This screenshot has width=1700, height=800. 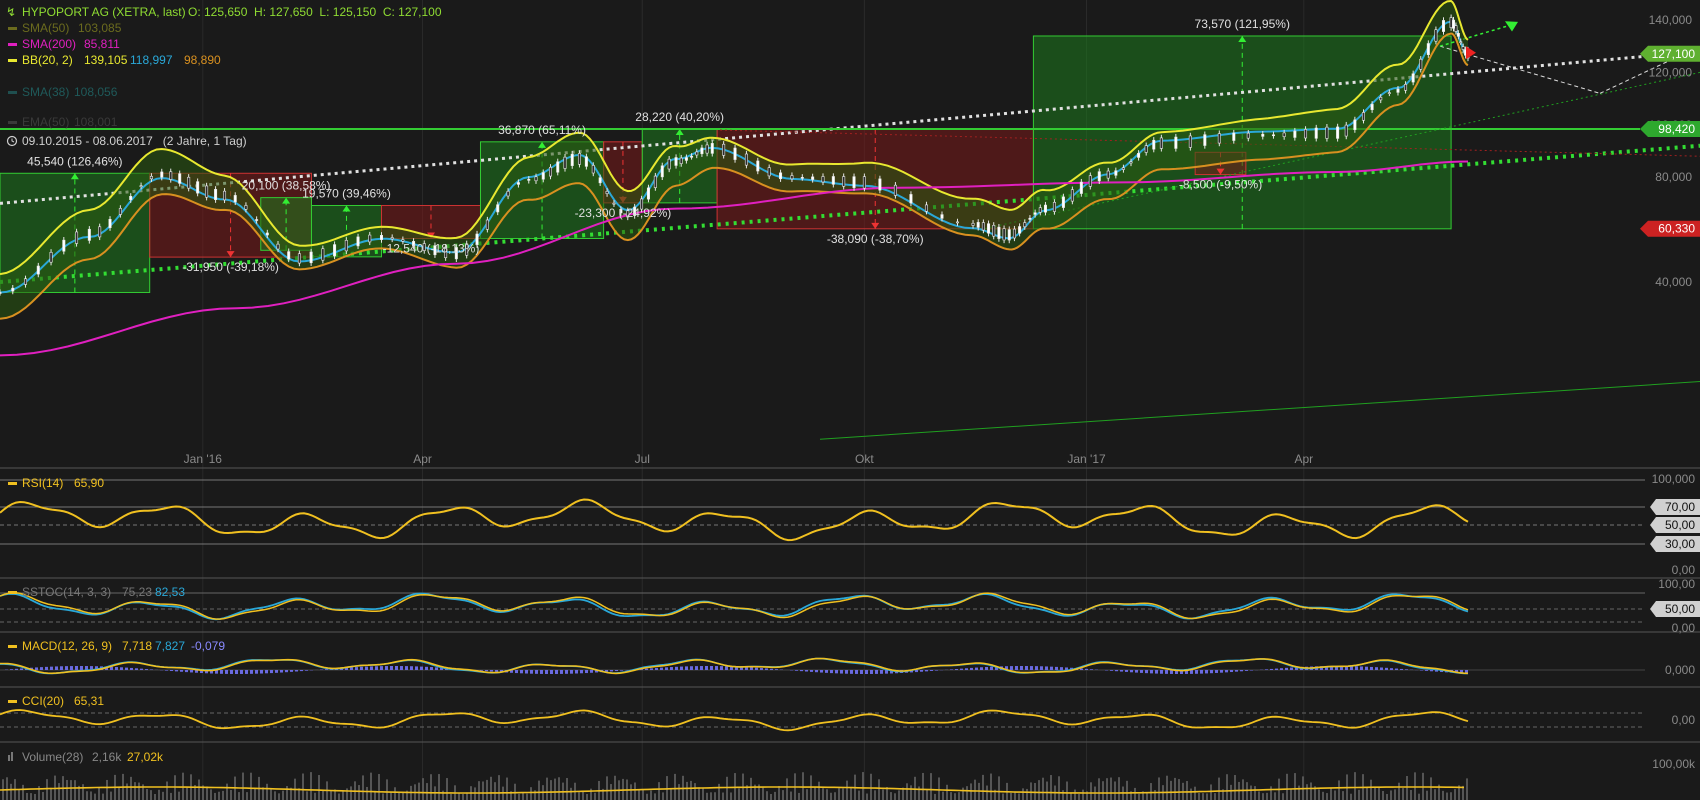 What do you see at coordinates (49, 44) in the screenshot?
I see `sma200-label: SMA(200)` at bounding box center [49, 44].